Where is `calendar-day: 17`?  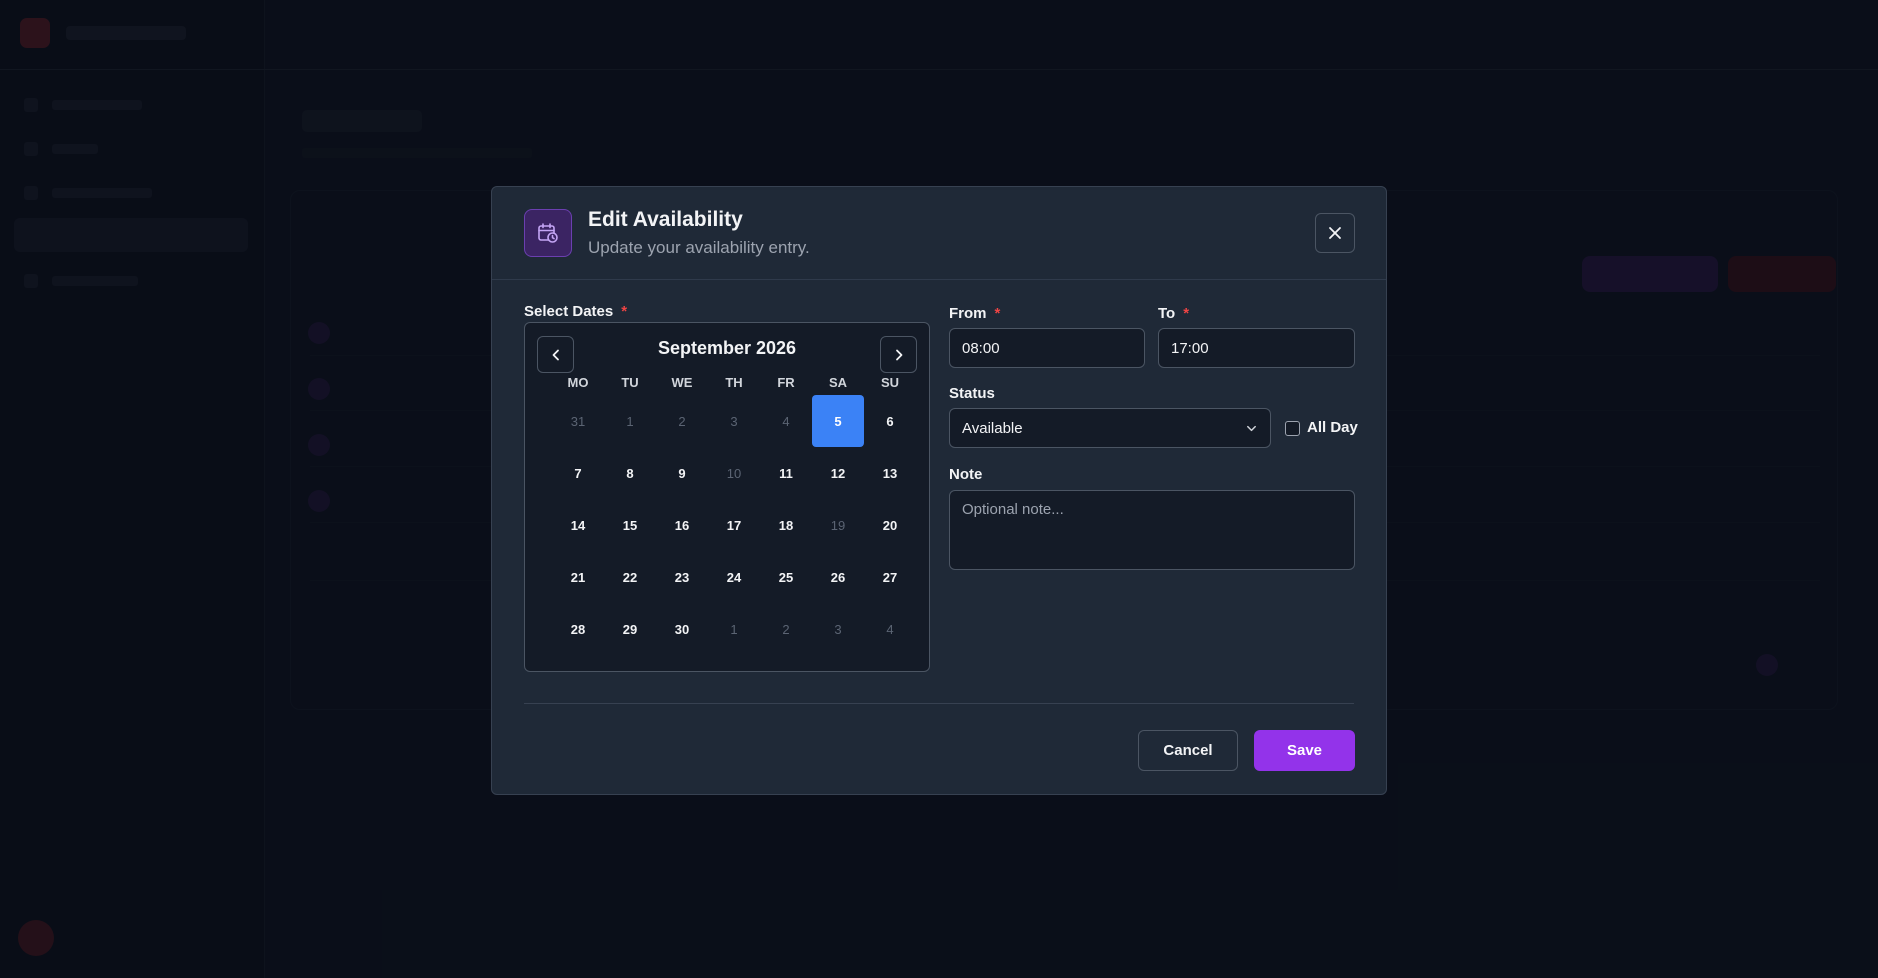
calendar-day: 17 is located at coordinates (734, 525).